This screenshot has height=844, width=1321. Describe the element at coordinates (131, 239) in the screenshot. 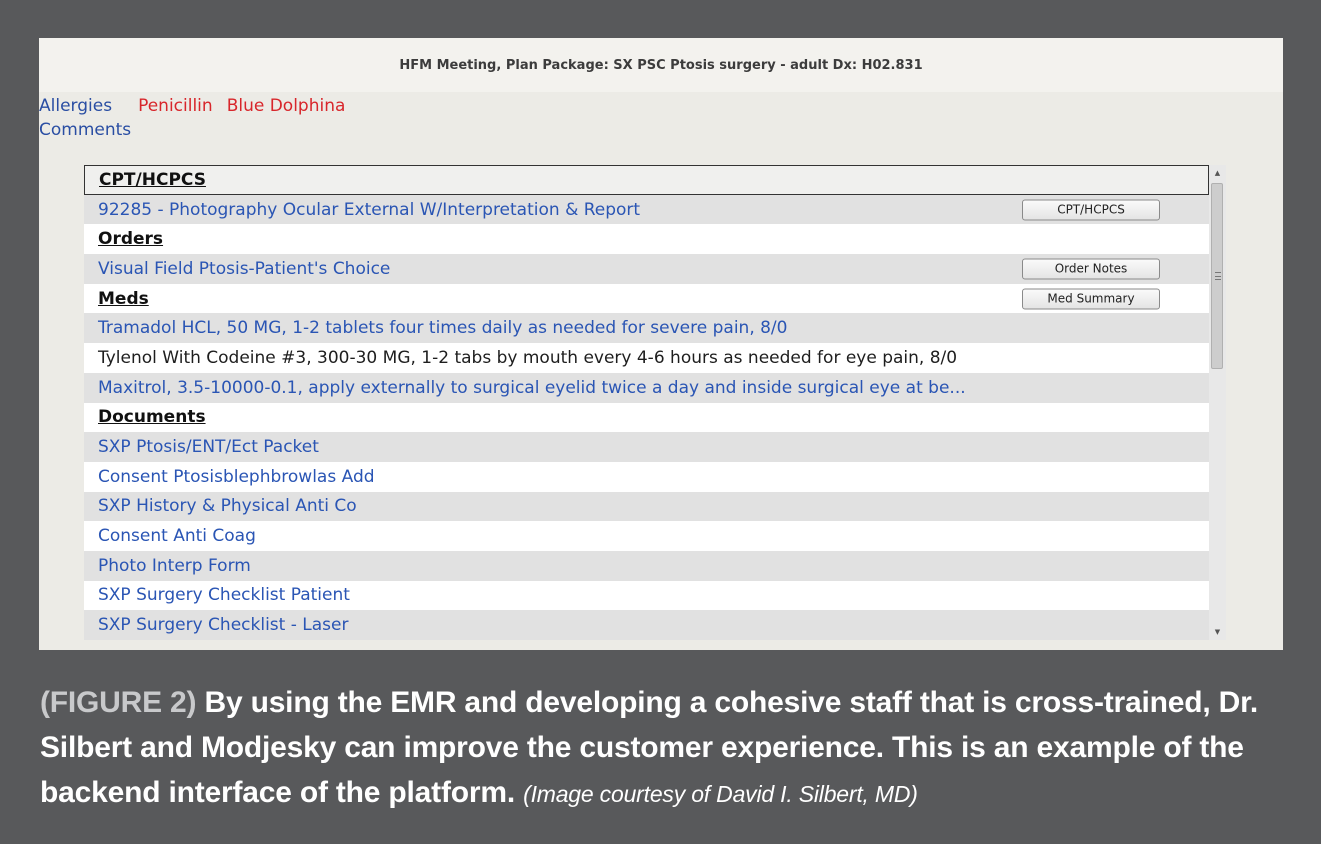

I see `section-header-label: Orders` at that location.